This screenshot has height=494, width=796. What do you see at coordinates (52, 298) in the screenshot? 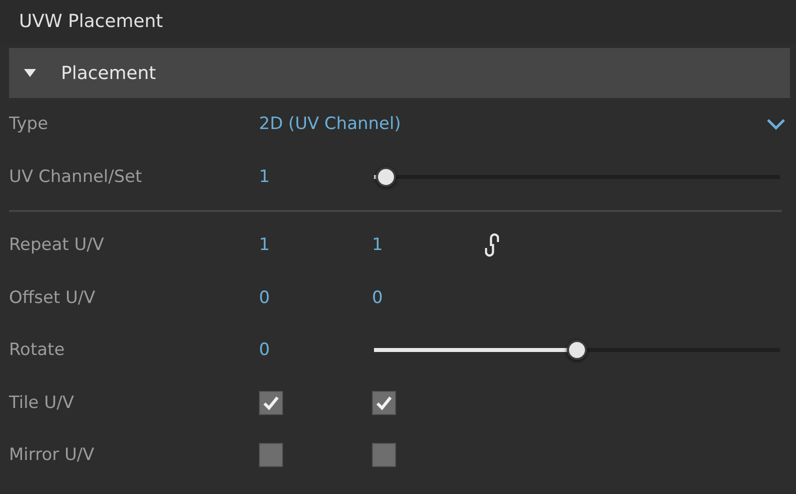
I see `property-label: Offset U/V` at bounding box center [52, 298].